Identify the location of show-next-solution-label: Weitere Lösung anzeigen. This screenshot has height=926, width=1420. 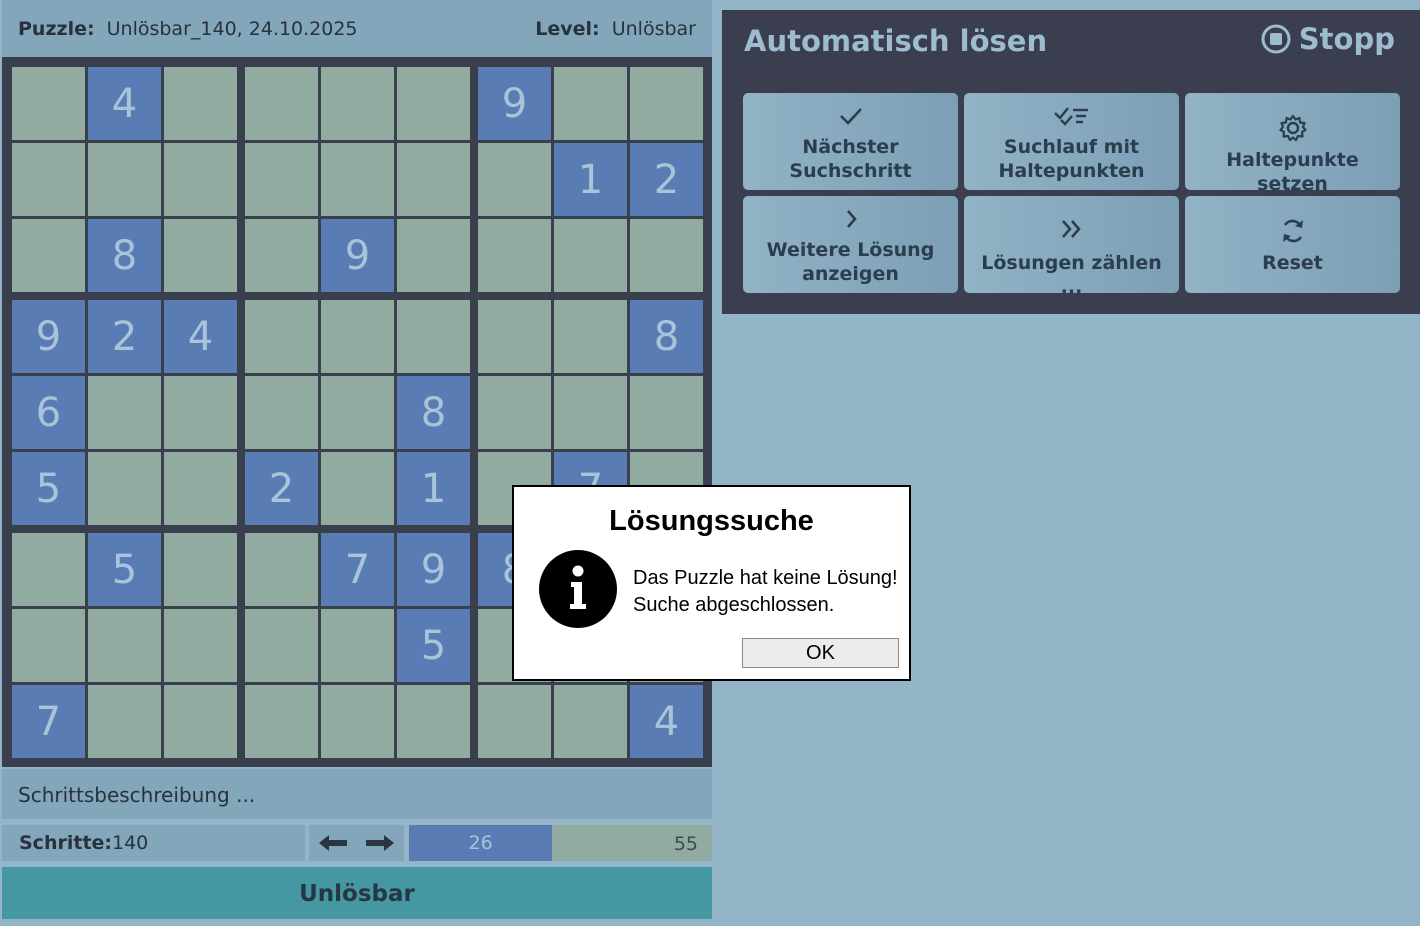
(850, 262).